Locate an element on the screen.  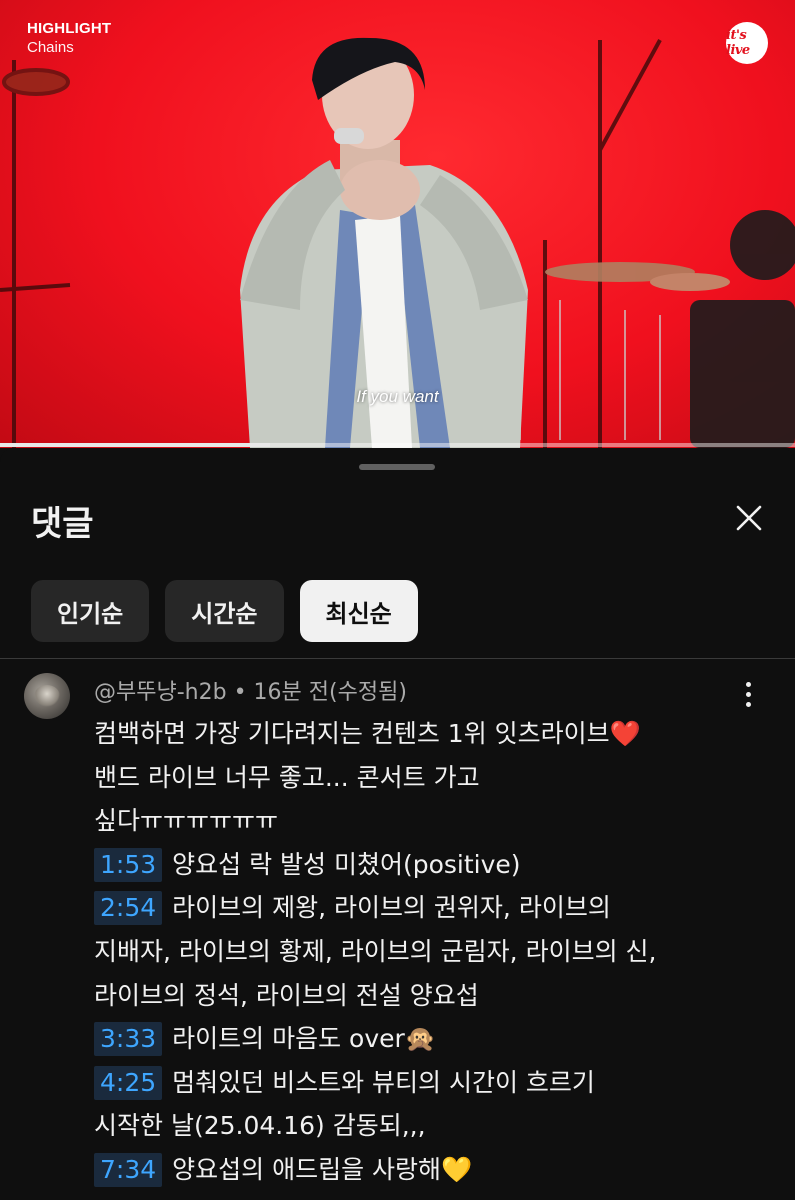
timestamp-link: 4:25 is located at coordinates (128, 1082).